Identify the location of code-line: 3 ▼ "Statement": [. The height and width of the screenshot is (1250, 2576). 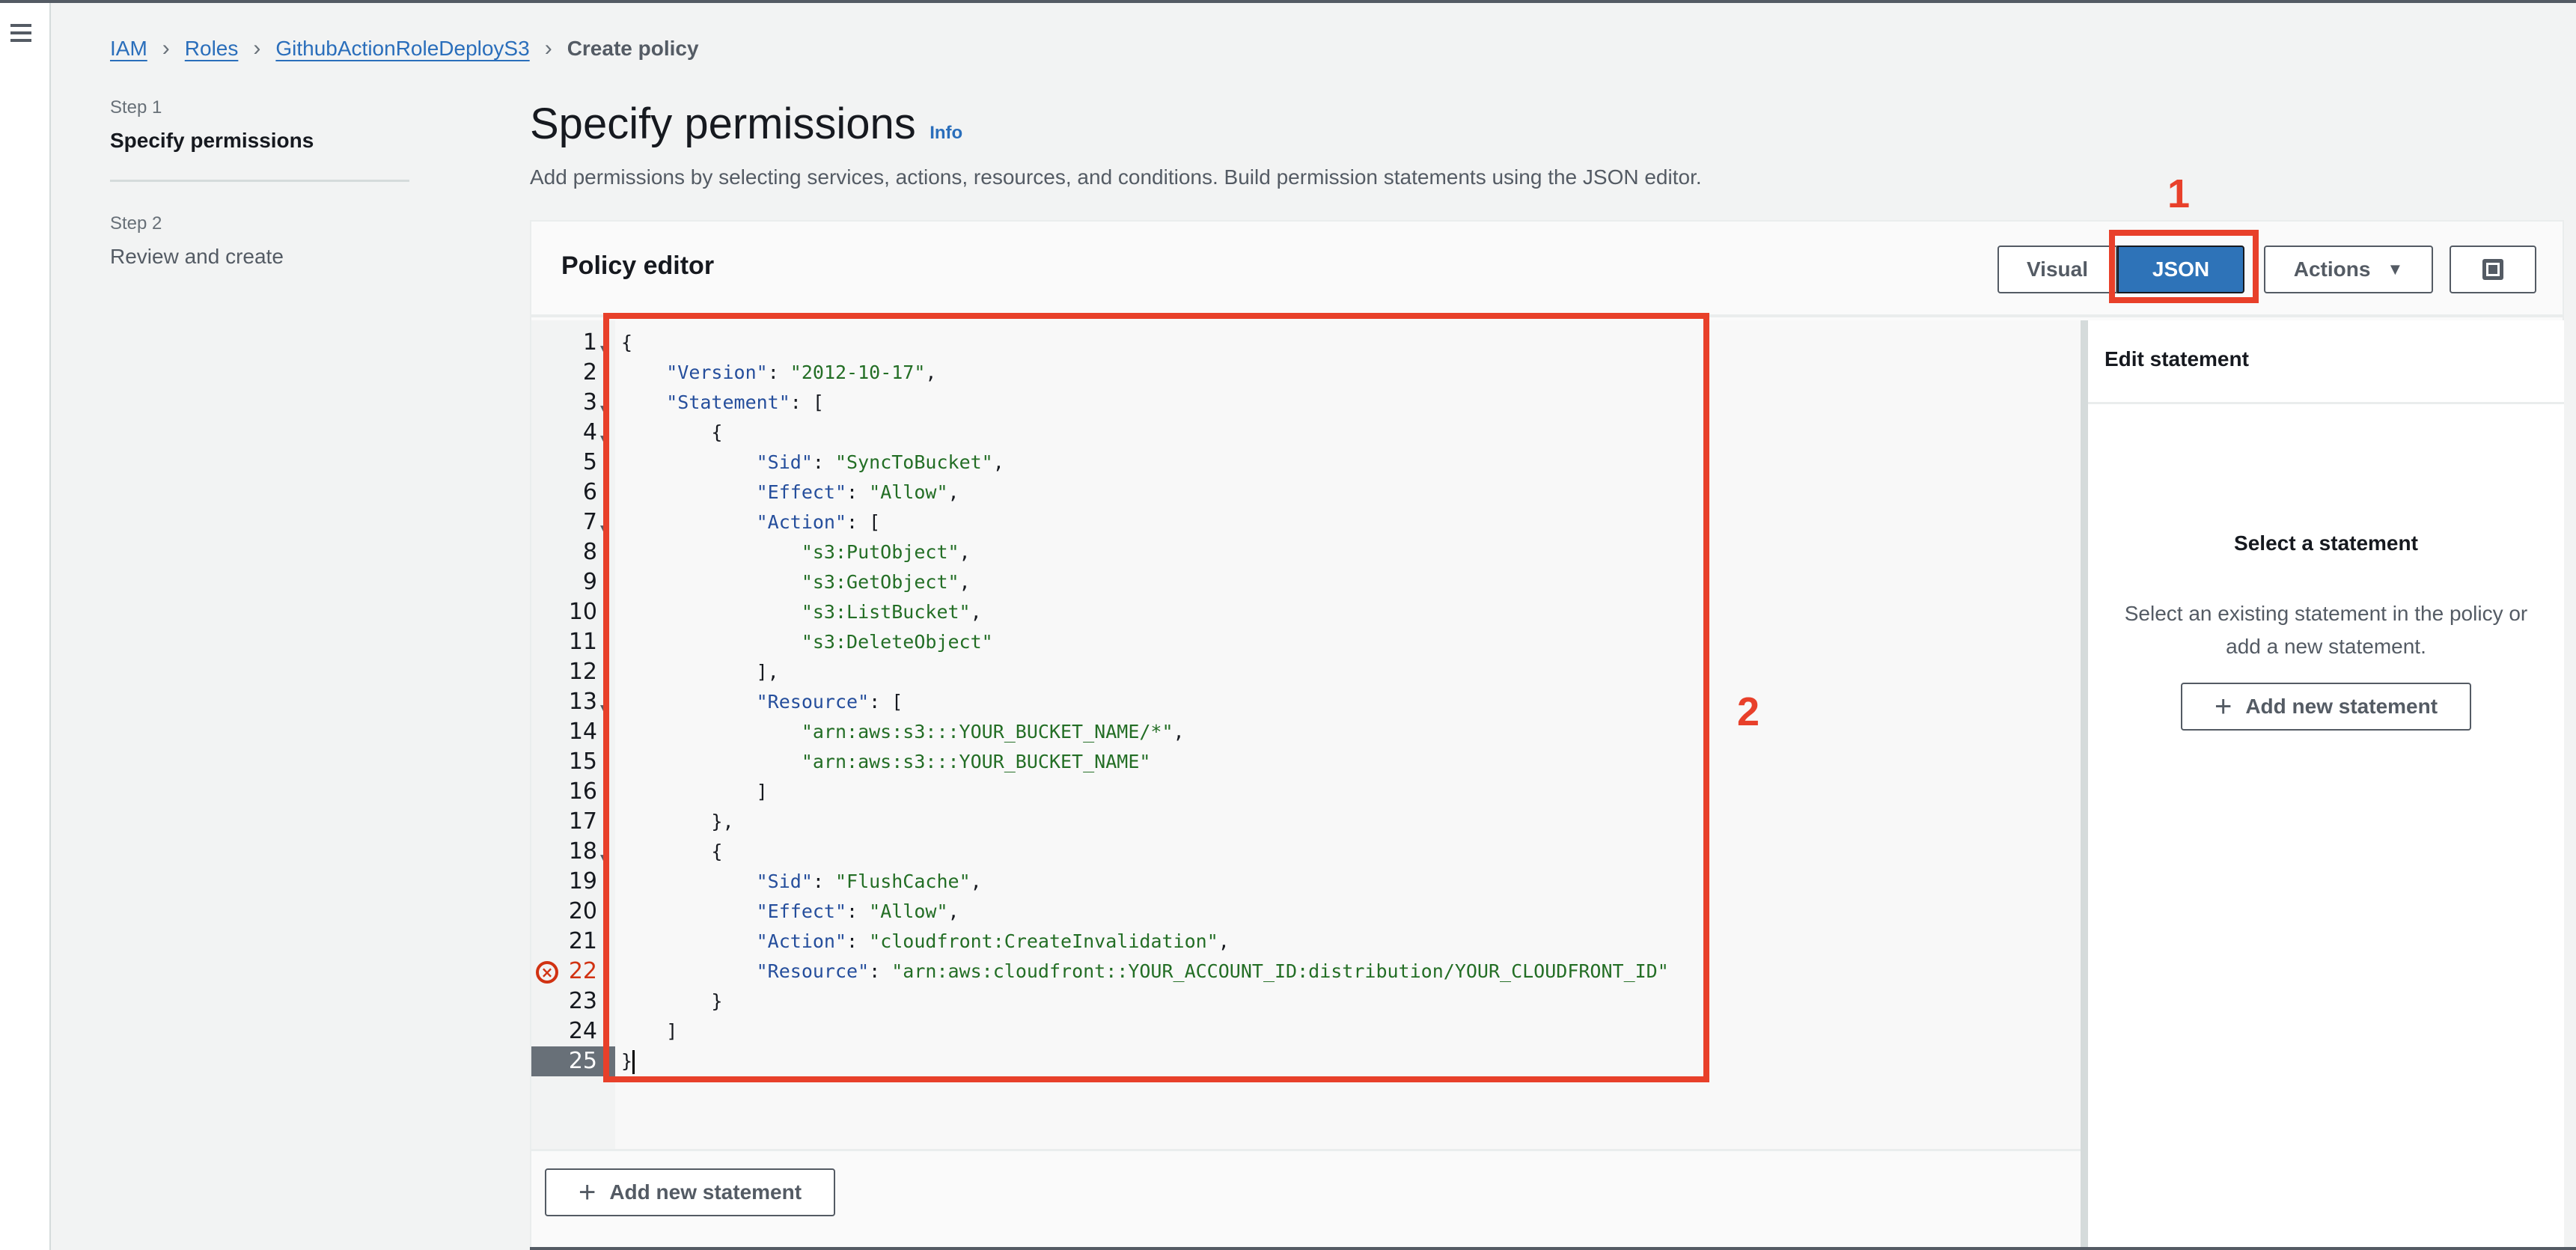
(1306, 403).